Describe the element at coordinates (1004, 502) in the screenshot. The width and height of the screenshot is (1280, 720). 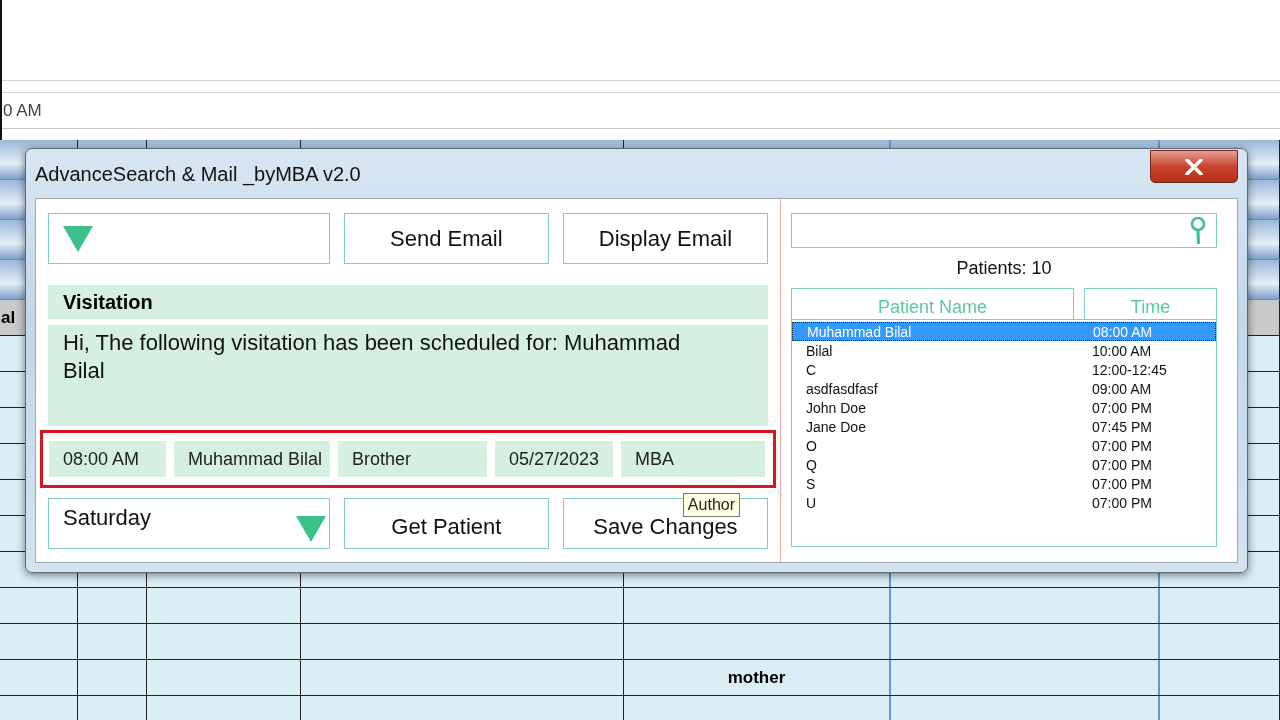
I see `patient-row: U 07:00 PM` at that location.